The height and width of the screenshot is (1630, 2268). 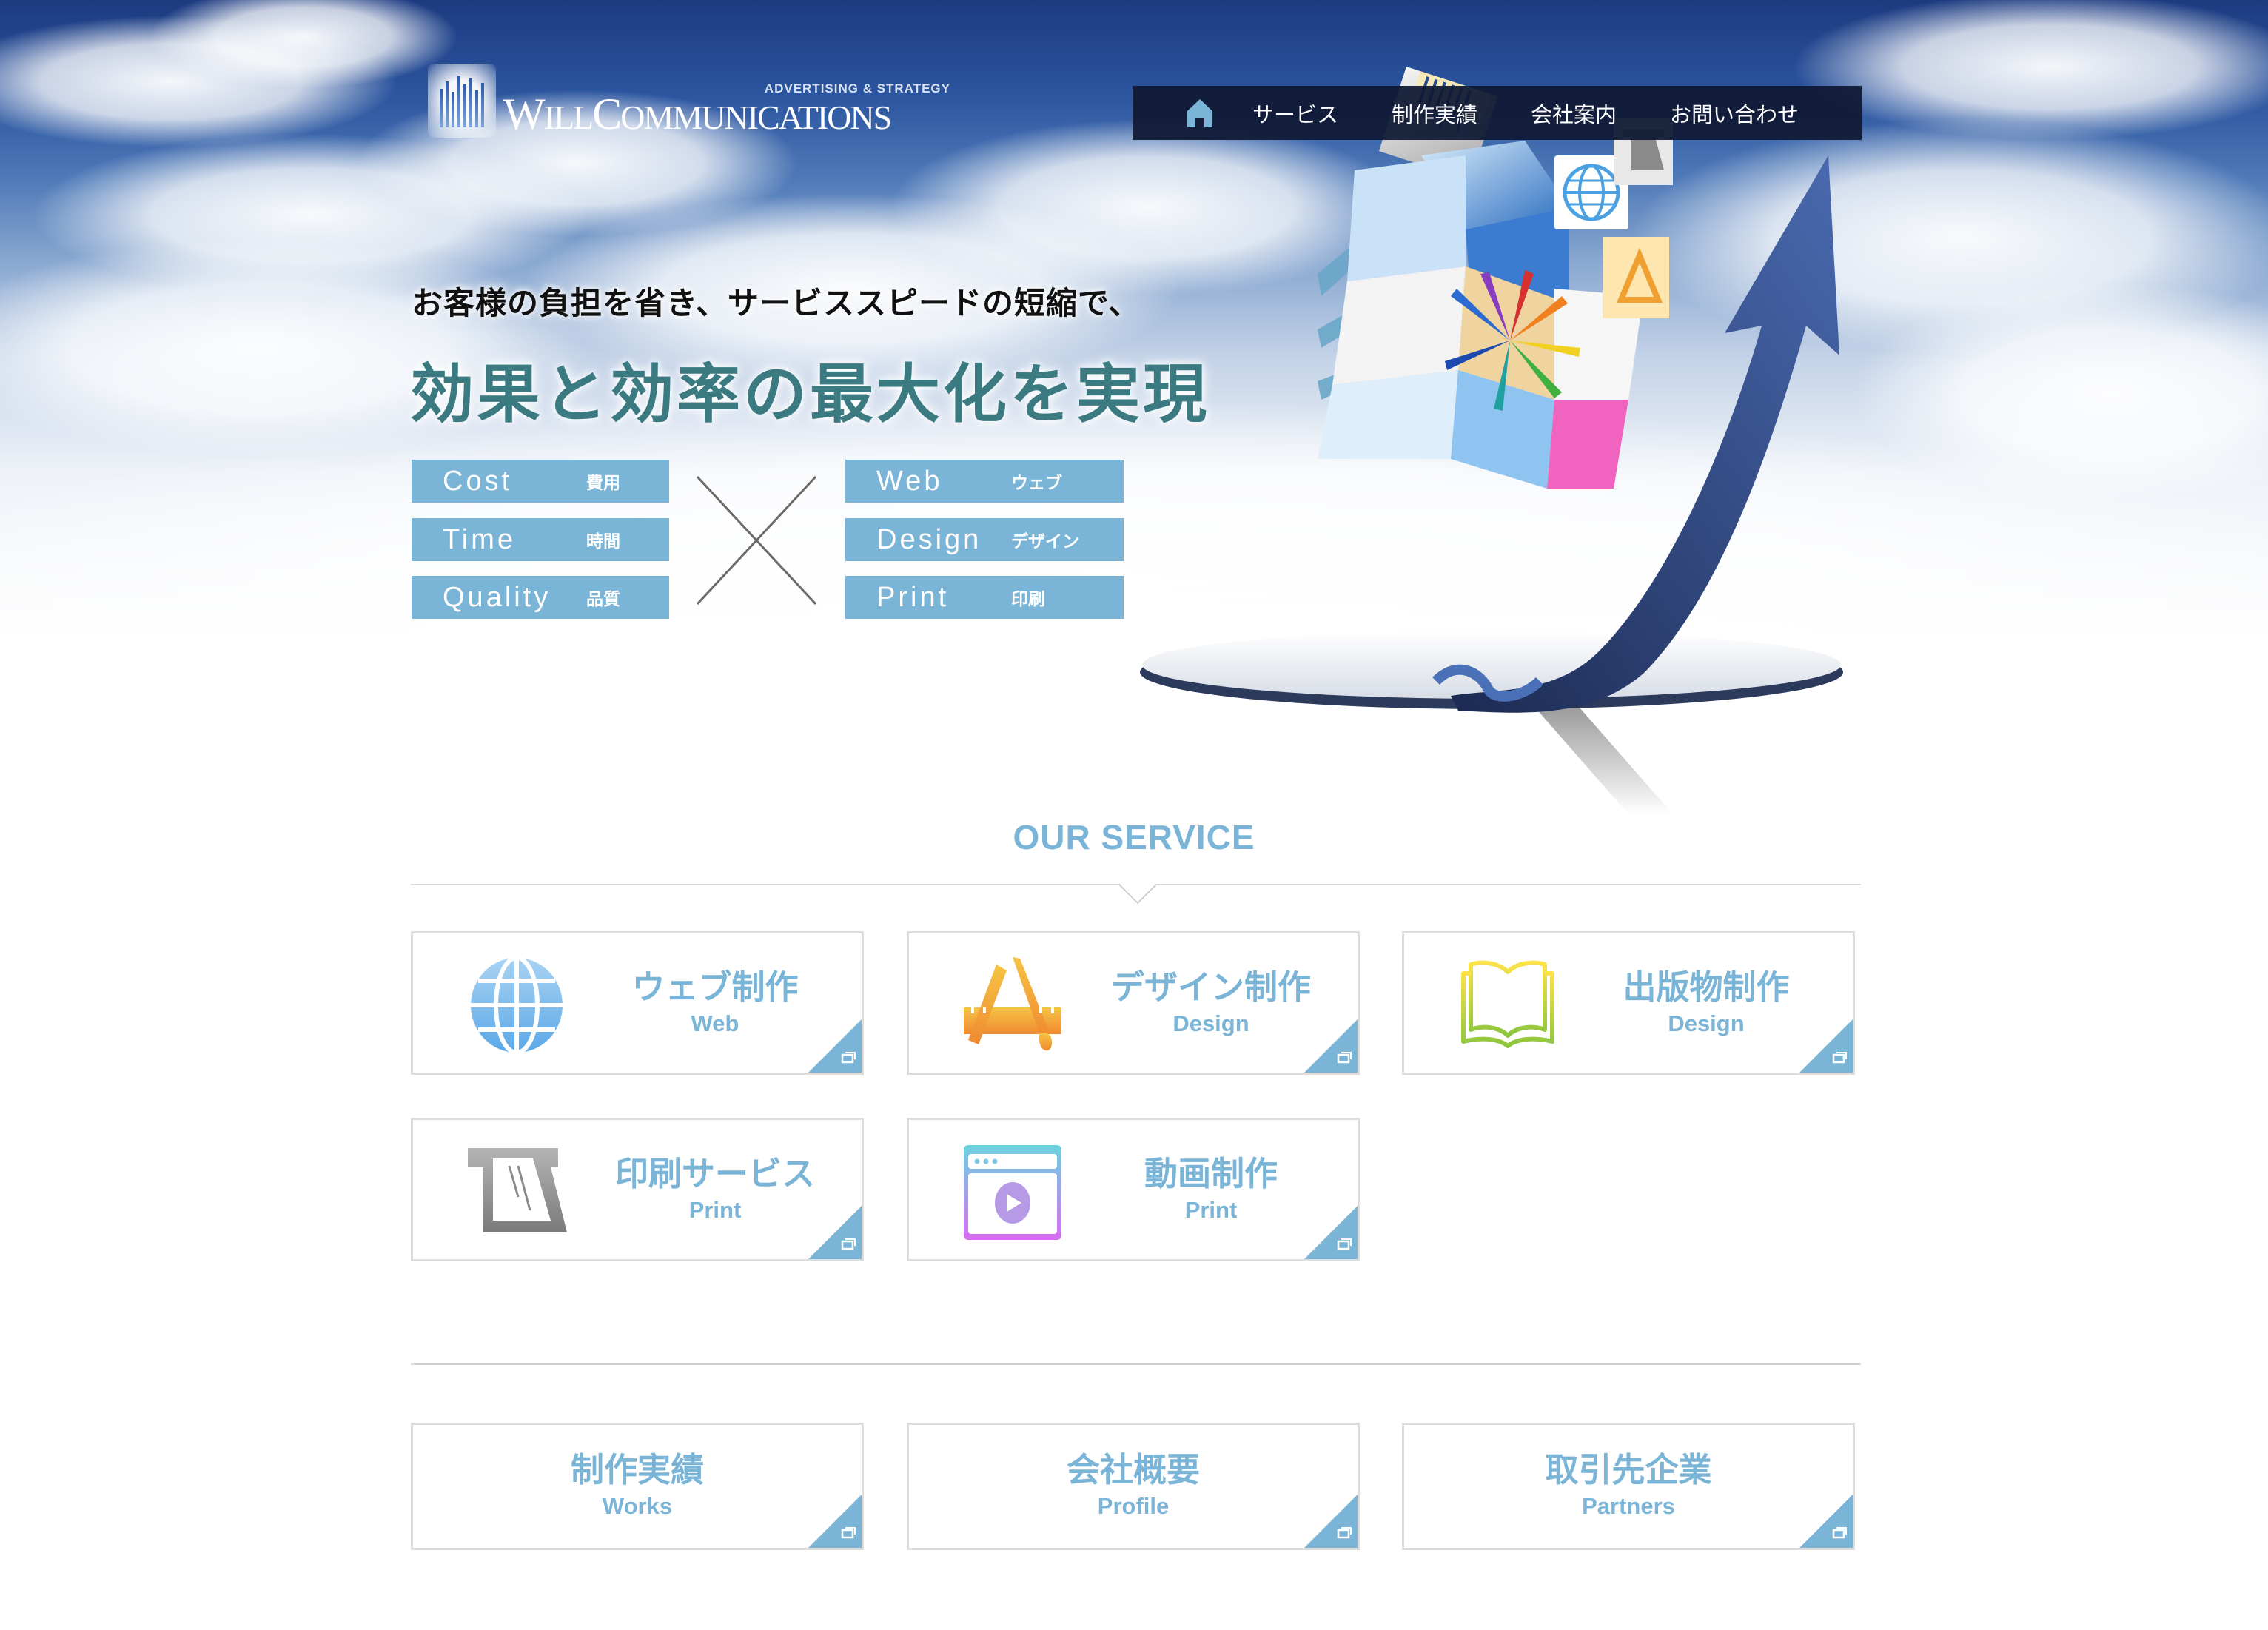 What do you see at coordinates (929, 539) in the screenshot?
I see `pill-en-label: Design` at bounding box center [929, 539].